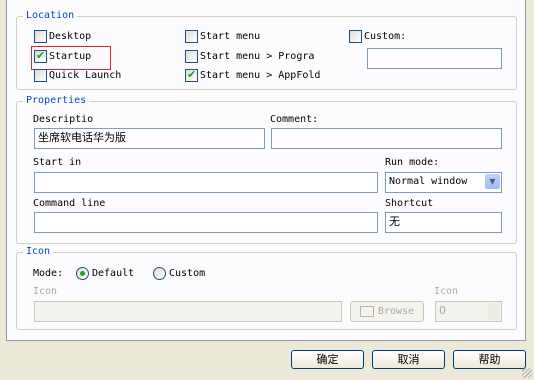 The width and height of the screenshot is (534, 380). I want to click on browse-label: Browse, so click(396, 311).